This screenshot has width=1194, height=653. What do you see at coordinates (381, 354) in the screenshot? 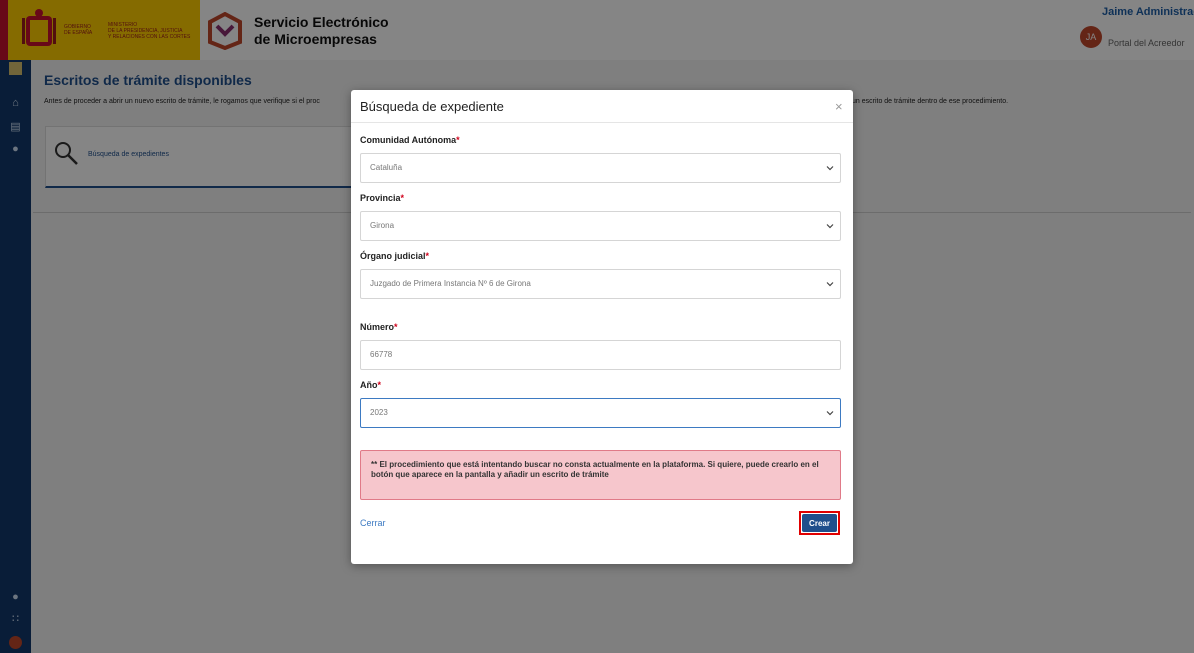
I see `numero-value: 66778` at bounding box center [381, 354].